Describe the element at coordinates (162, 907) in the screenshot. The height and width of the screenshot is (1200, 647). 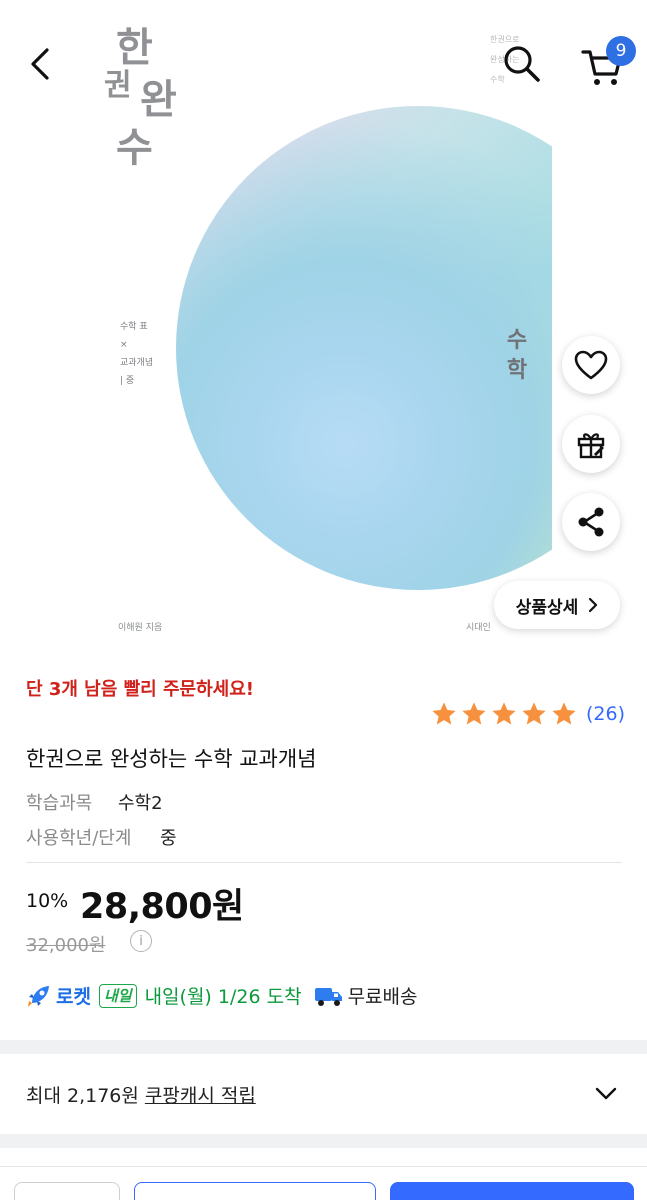
I see `sale-price: 28,800원` at that location.